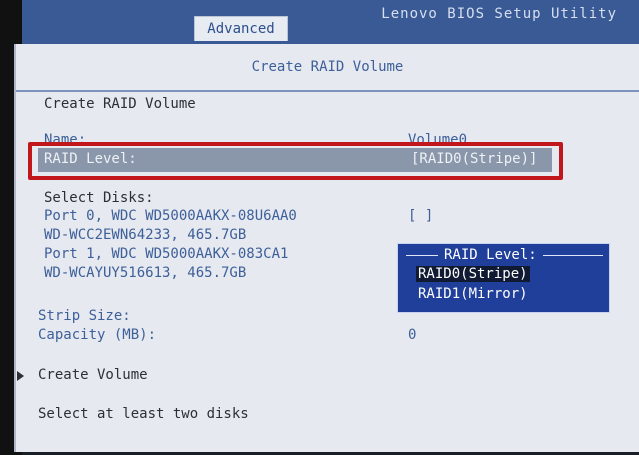 The height and width of the screenshot is (455, 639). I want to click on tab-advanced: Advanced, so click(241, 28).